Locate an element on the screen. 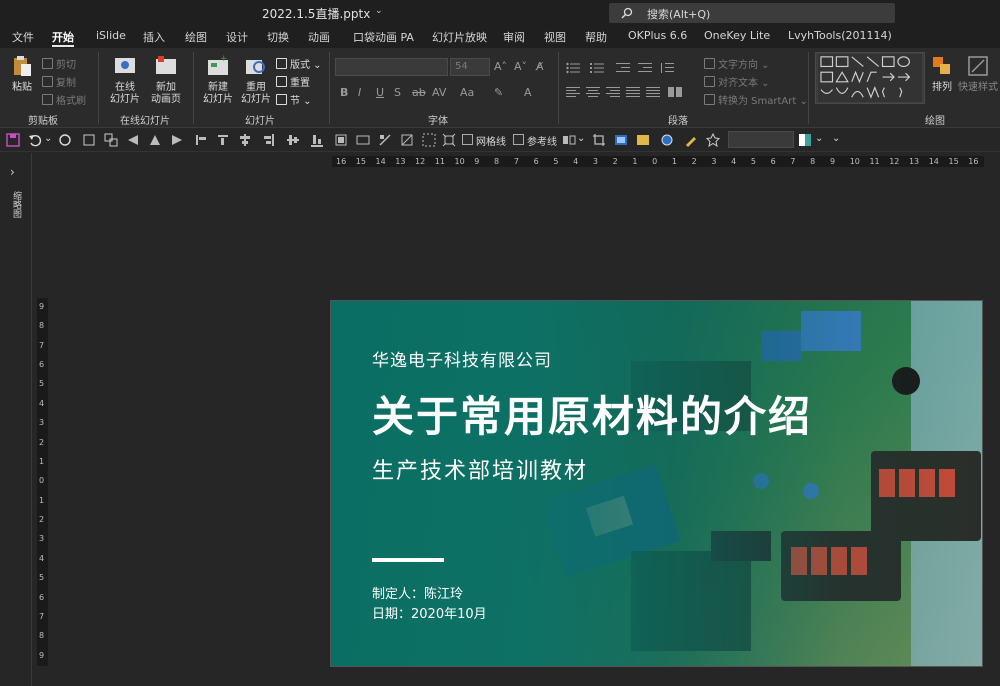 This screenshot has width=1000, height=686. document-title: 2022.1.5直播.pptx is located at coordinates (316, 13).